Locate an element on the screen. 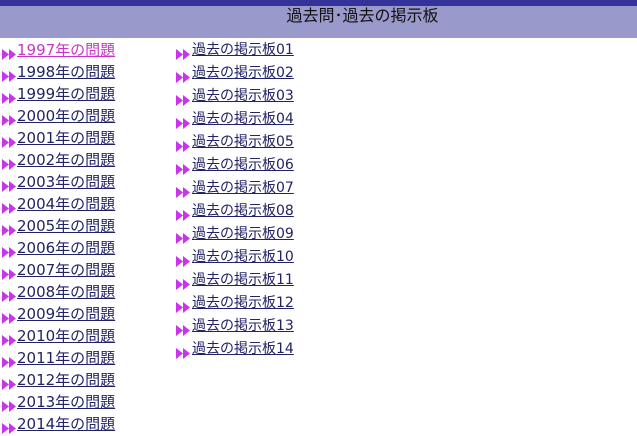  year-link-1998: 1998年の問題 is located at coordinates (66, 72).